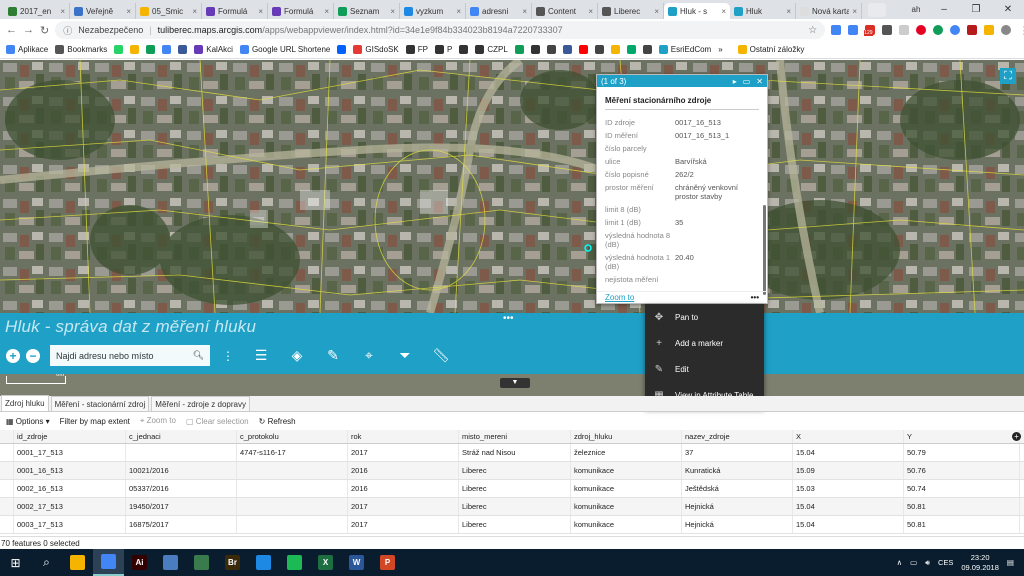 Image resolution: width=1024 pixels, height=576 pixels. I want to click on collapse-table-icon: ▼, so click(515, 383).